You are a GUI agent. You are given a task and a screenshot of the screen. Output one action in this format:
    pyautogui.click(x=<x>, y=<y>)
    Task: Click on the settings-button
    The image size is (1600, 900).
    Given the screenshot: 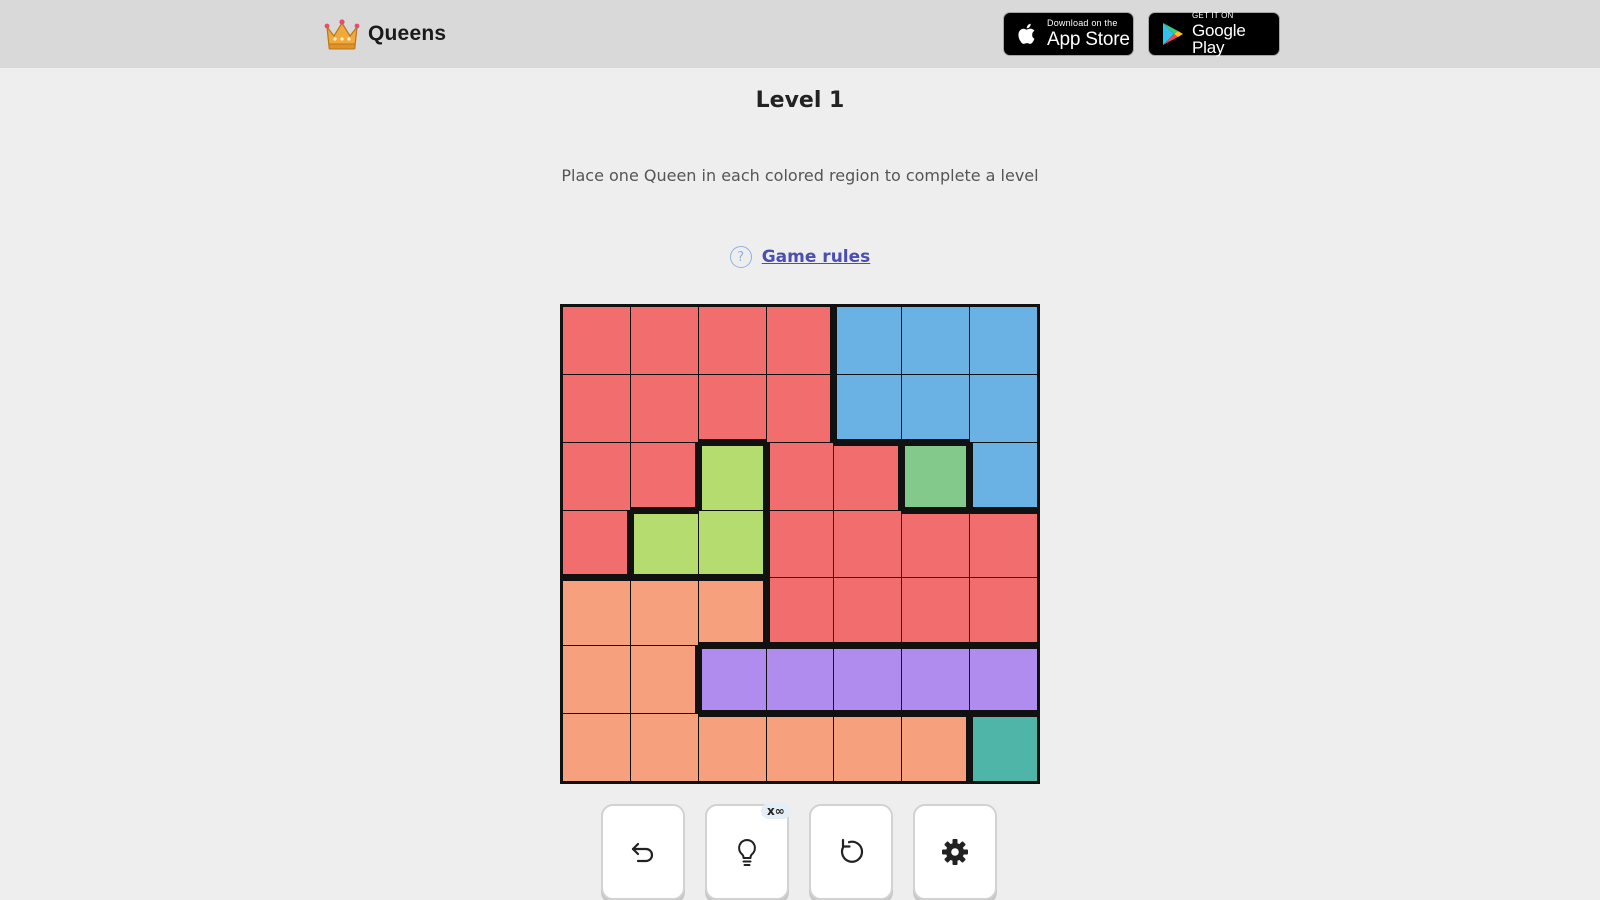 What is the action you would take?
    pyautogui.click(x=955, y=852)
    